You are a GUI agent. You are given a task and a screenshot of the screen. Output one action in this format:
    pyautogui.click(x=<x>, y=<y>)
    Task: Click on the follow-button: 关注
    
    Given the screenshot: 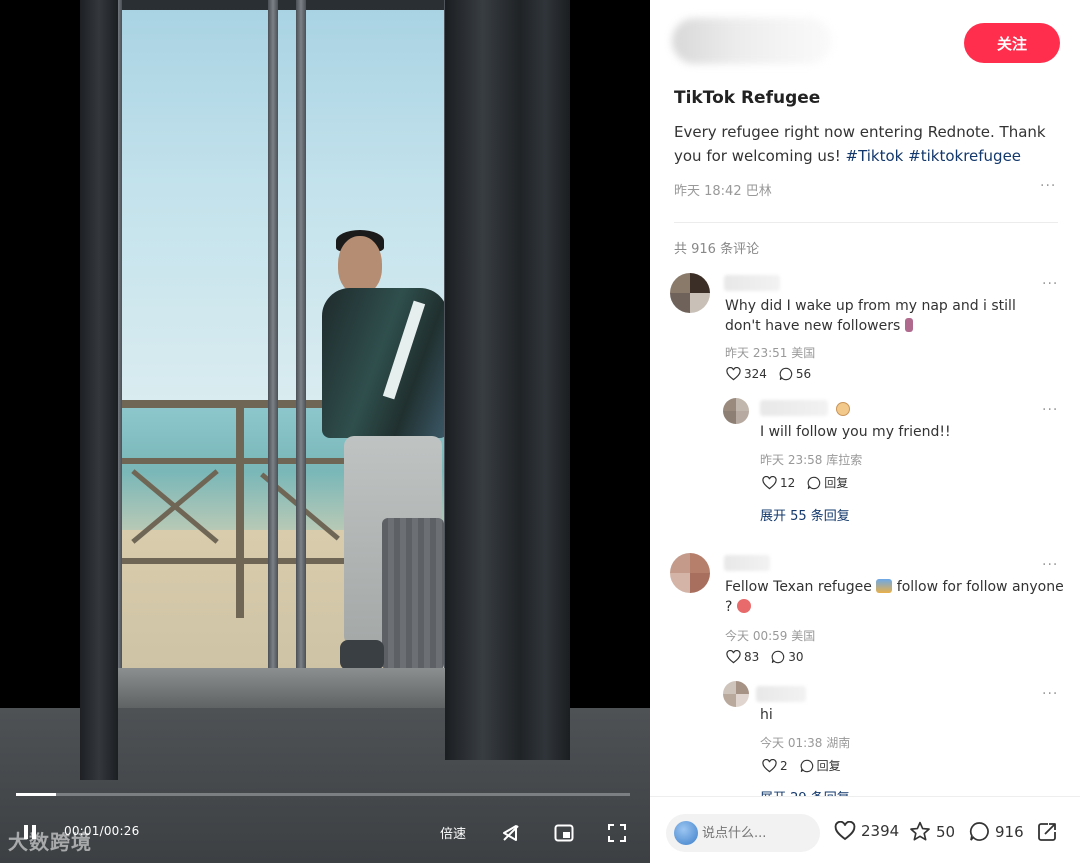 What is the action you would take?
    pyautogui.click(x=1012, y=43)
    